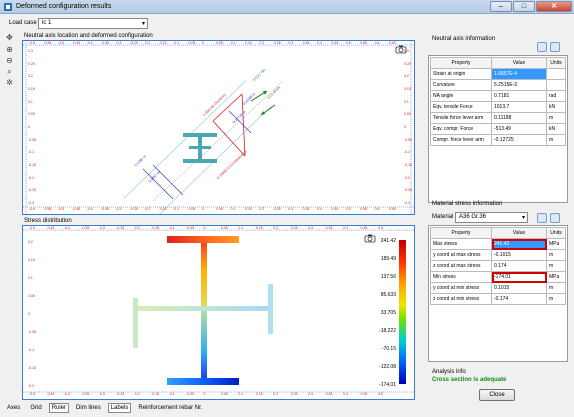  What do you see at coordinates (498, 299) in the screenshot?
I see `table-row: z coord at min stress -0.174 m` at bounding box center [498, 299].